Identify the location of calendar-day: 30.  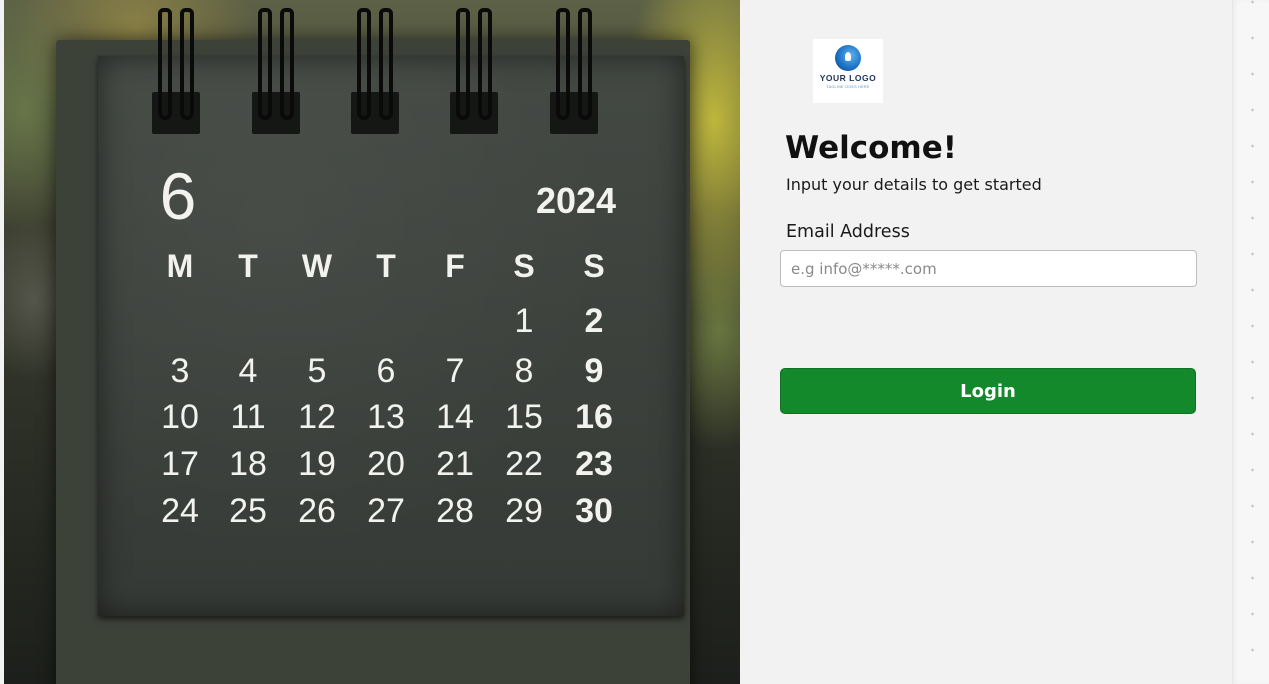
(594, 511).